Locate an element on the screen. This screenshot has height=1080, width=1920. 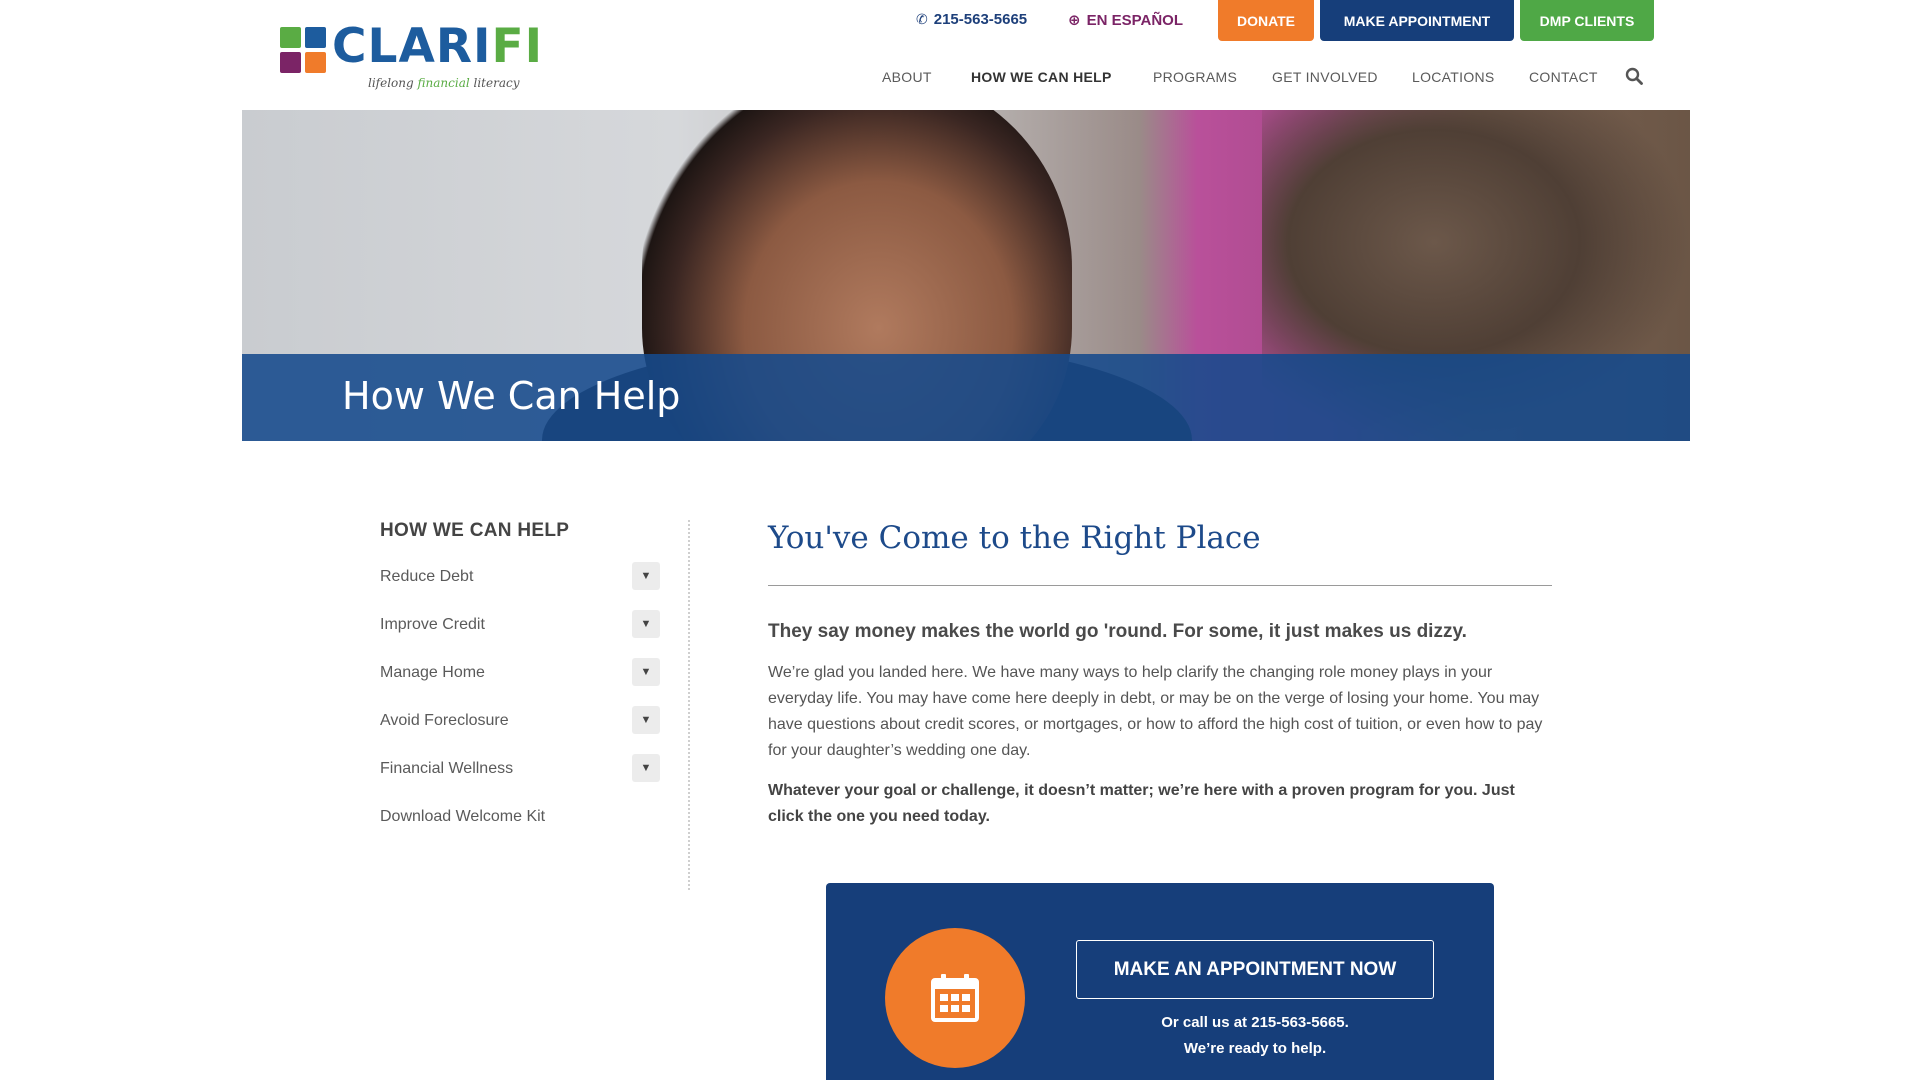
sidebar-item-reduce-debt: Reduce Debt ▼ is located at coordinates (520, 578).